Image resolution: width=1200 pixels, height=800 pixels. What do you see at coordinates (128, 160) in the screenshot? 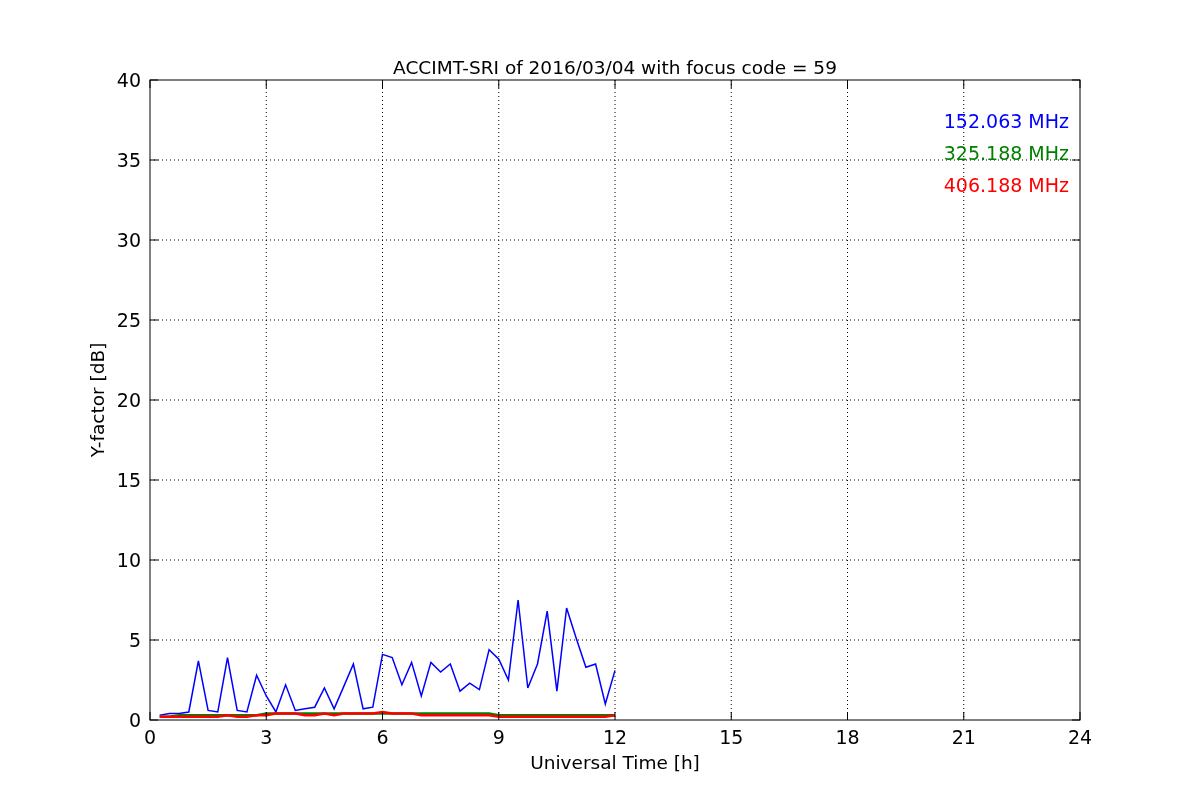
I see `y-tick-label: 35` at bounding box center [128, 160].